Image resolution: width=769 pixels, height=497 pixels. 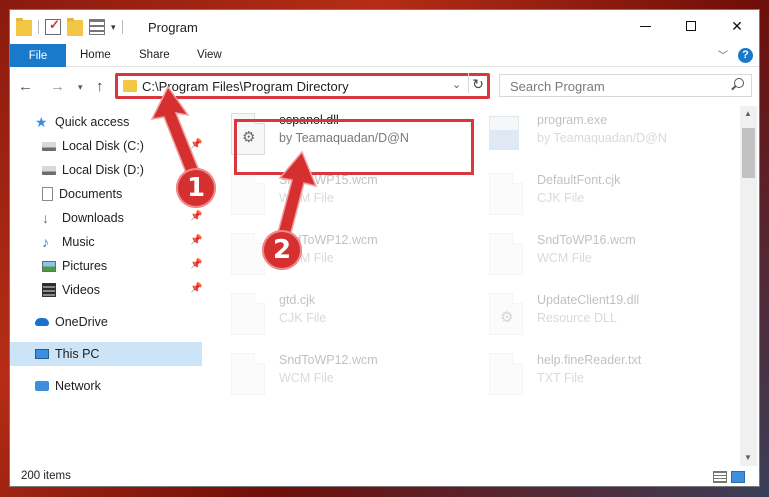 I want to click on pc-icon, so click(x=42, y=354).